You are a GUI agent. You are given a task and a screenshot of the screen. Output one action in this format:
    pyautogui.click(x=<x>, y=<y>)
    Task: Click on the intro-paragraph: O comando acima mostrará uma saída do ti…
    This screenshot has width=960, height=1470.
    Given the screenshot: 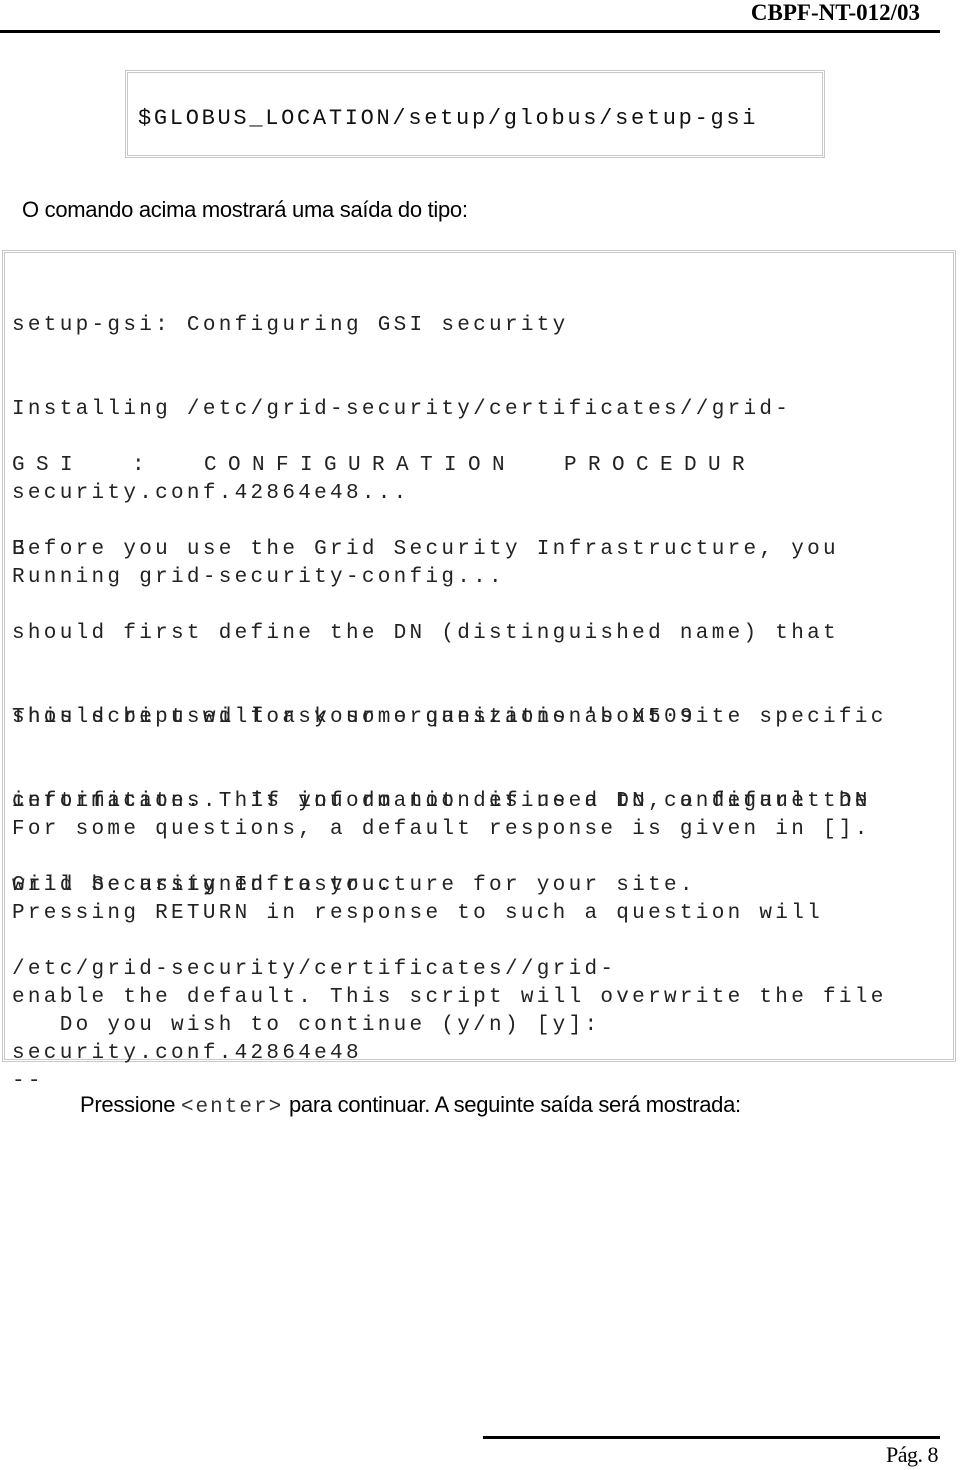 What is the action you would take?
    pyautogui.click(x=245, y=209)
    